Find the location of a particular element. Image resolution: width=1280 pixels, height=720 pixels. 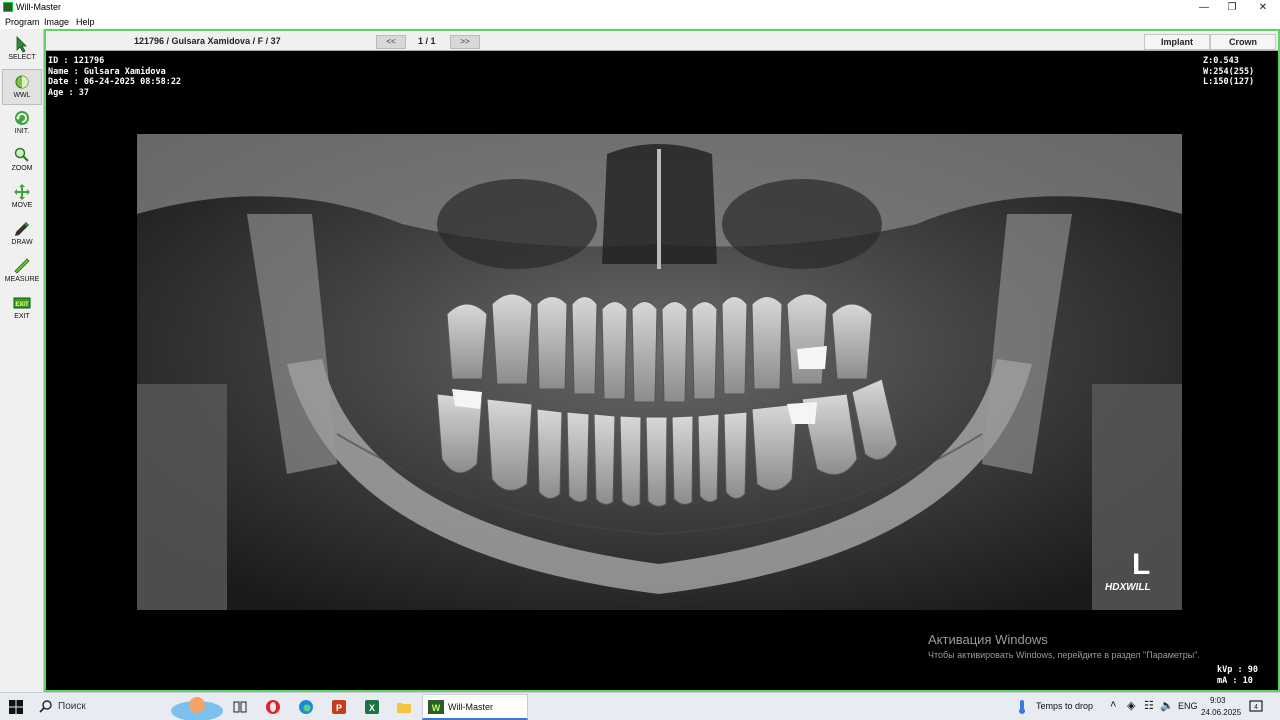

patient-name: Name : Gulsara Xamidova is located at coordinates (107, 71).